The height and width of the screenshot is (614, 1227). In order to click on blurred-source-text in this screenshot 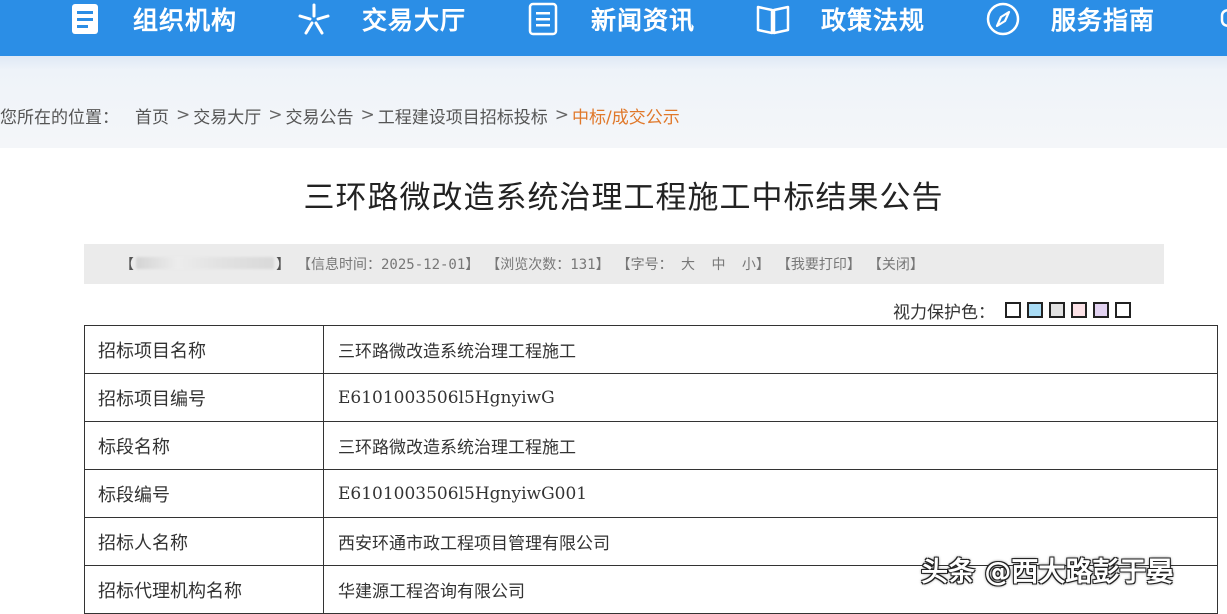, I will do `click(205, 263)`.